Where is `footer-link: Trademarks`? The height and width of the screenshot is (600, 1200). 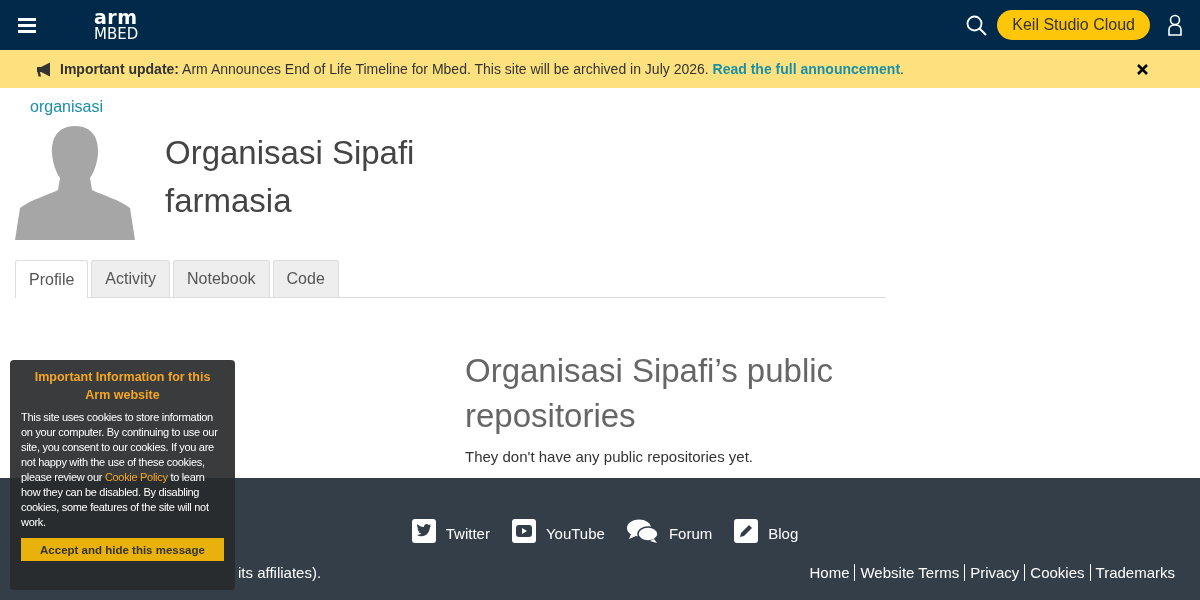 footer-link: Trademarks is located at coordinates (1135, 572).